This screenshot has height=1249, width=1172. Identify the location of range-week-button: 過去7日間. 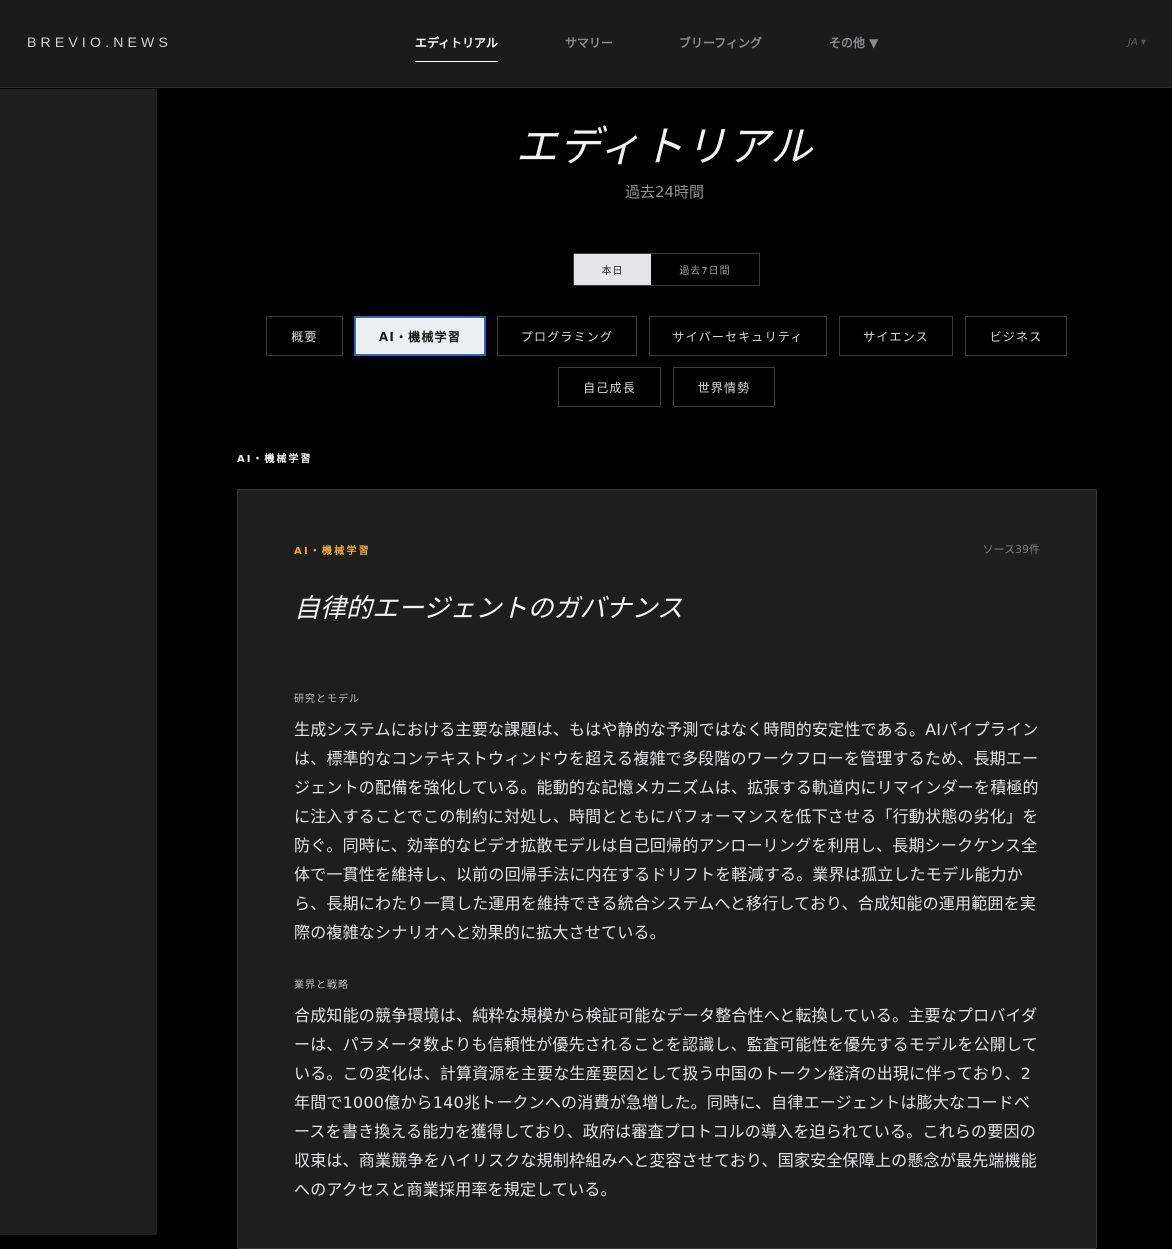
(705, 269).